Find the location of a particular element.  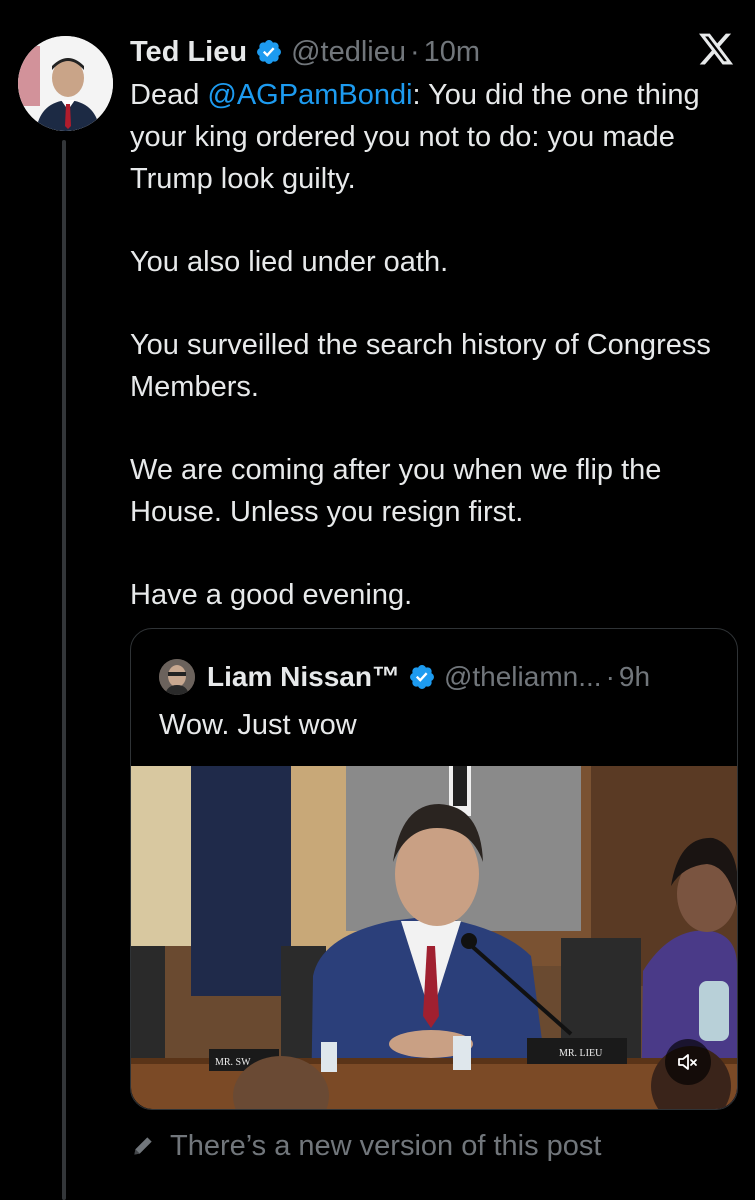

timestamp: 10m is located at coordinates (452, 52).